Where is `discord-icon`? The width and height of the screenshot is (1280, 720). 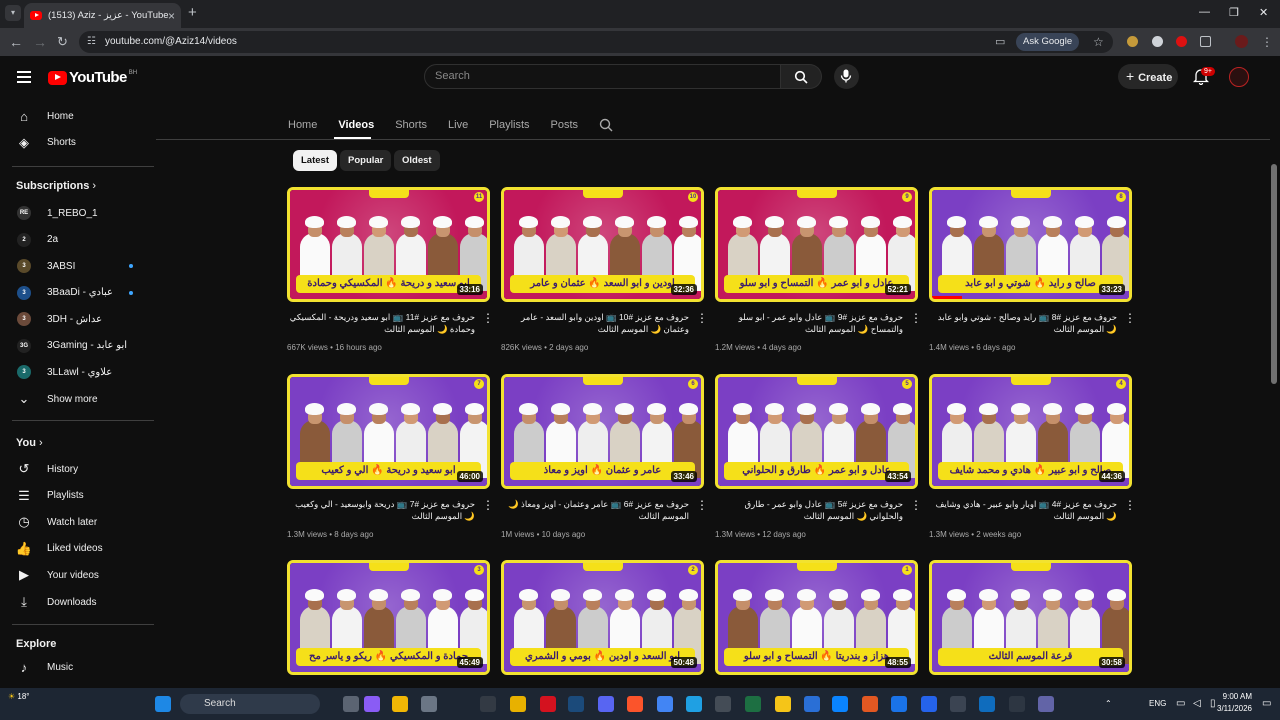 discord-icon is located at coordinates (606, 704).